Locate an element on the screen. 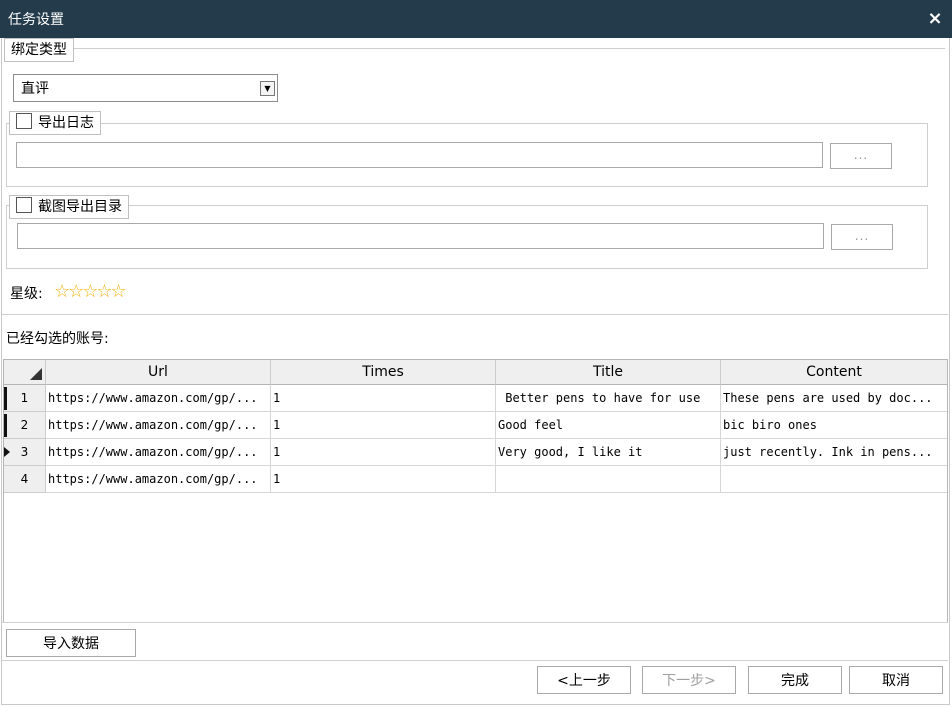 The width and height of the screenshot is (952, 707). table-row: 4 https://www.amazon.com/gp/... 1 is located at coordinates (475, 479).